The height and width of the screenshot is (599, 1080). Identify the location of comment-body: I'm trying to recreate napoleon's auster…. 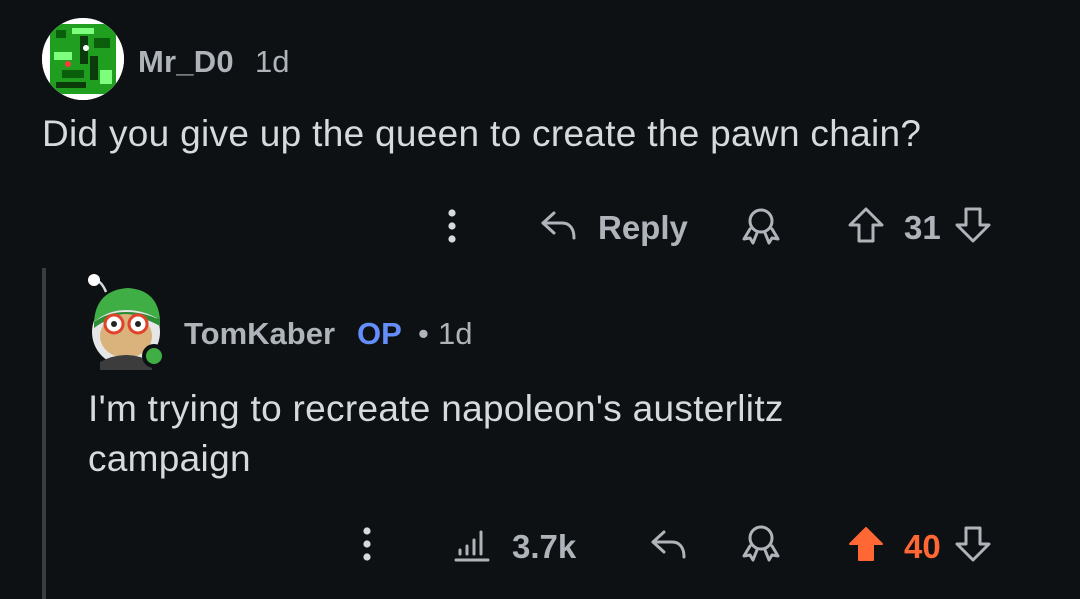
(538, 434).